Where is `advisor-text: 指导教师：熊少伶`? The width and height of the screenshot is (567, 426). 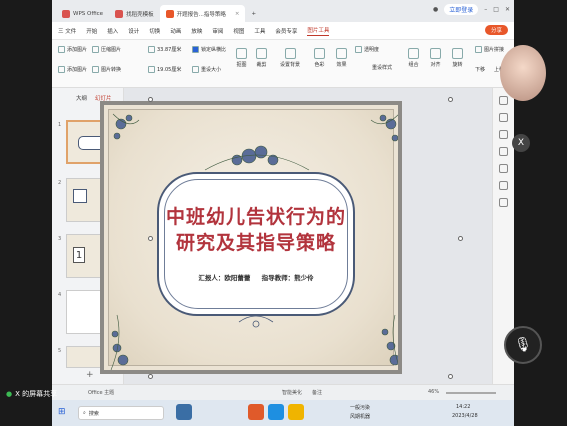 advisor-text: 指导教师：熊少伶 is located at coordinates (287, 278).